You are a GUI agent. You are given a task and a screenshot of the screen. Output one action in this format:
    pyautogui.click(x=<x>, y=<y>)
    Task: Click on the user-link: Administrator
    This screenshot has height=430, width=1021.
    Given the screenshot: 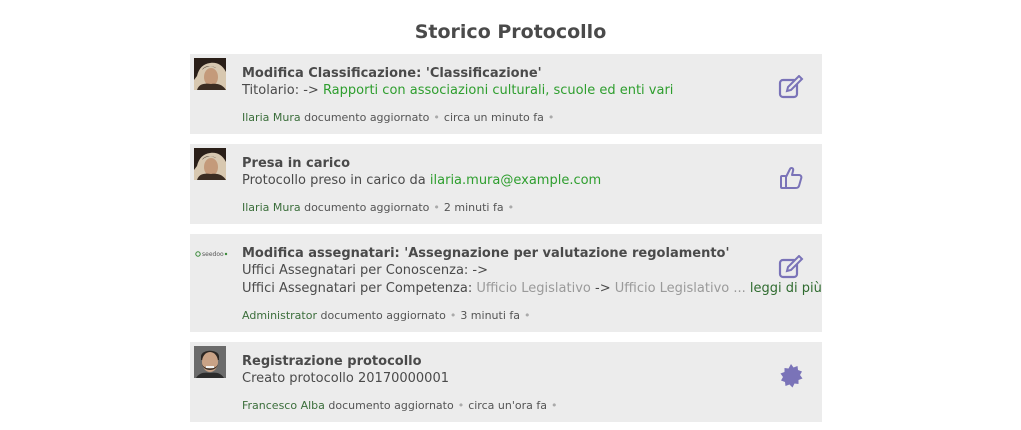 What is the action you would take?
    pyautogui.click(x=279, y=315)
    